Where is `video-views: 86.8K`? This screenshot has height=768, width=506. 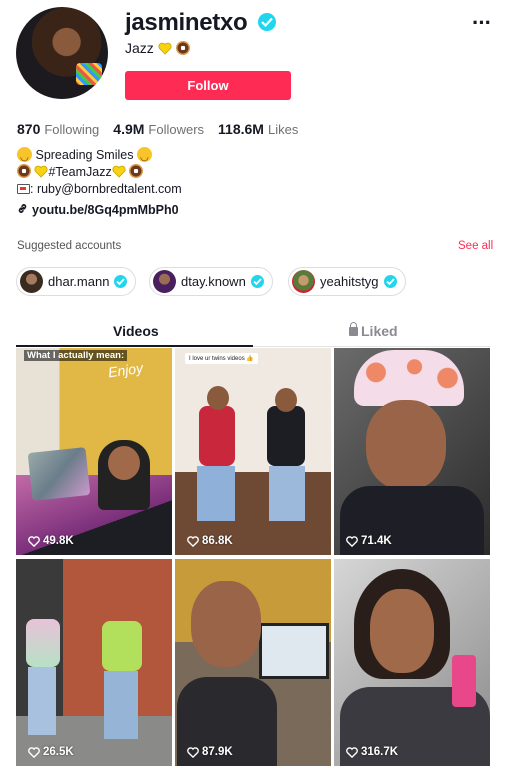
video-views: 86.8K is located at coordinates (210, 541).